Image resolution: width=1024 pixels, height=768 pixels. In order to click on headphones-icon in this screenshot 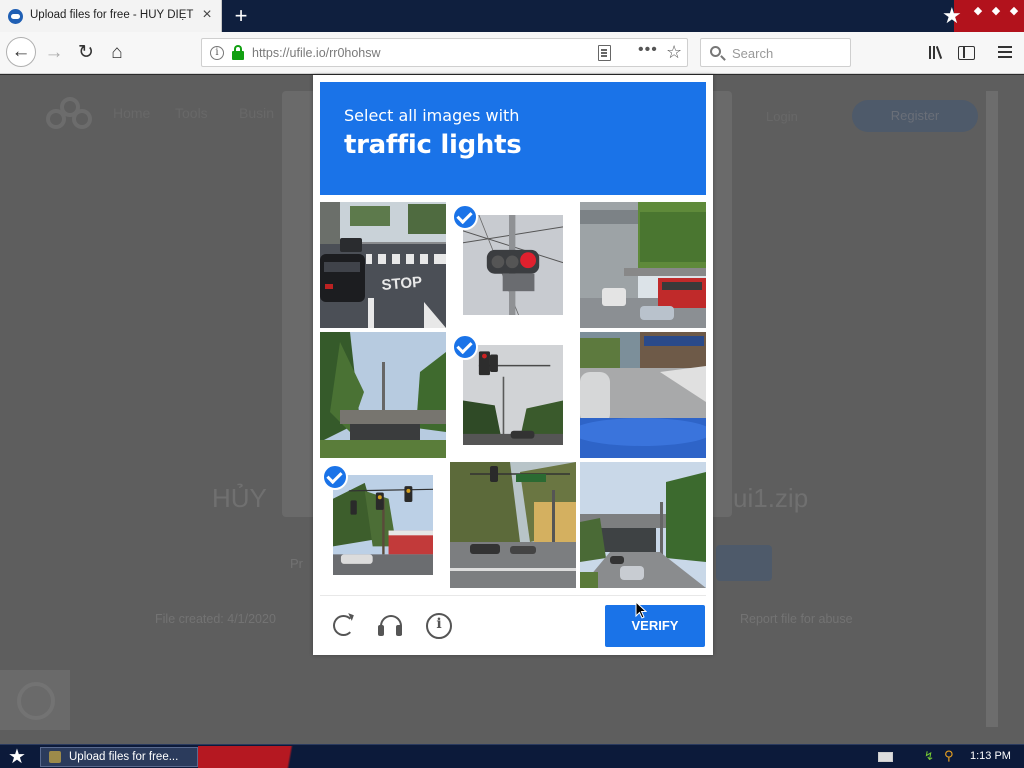, I will do `click(391, 626)`.